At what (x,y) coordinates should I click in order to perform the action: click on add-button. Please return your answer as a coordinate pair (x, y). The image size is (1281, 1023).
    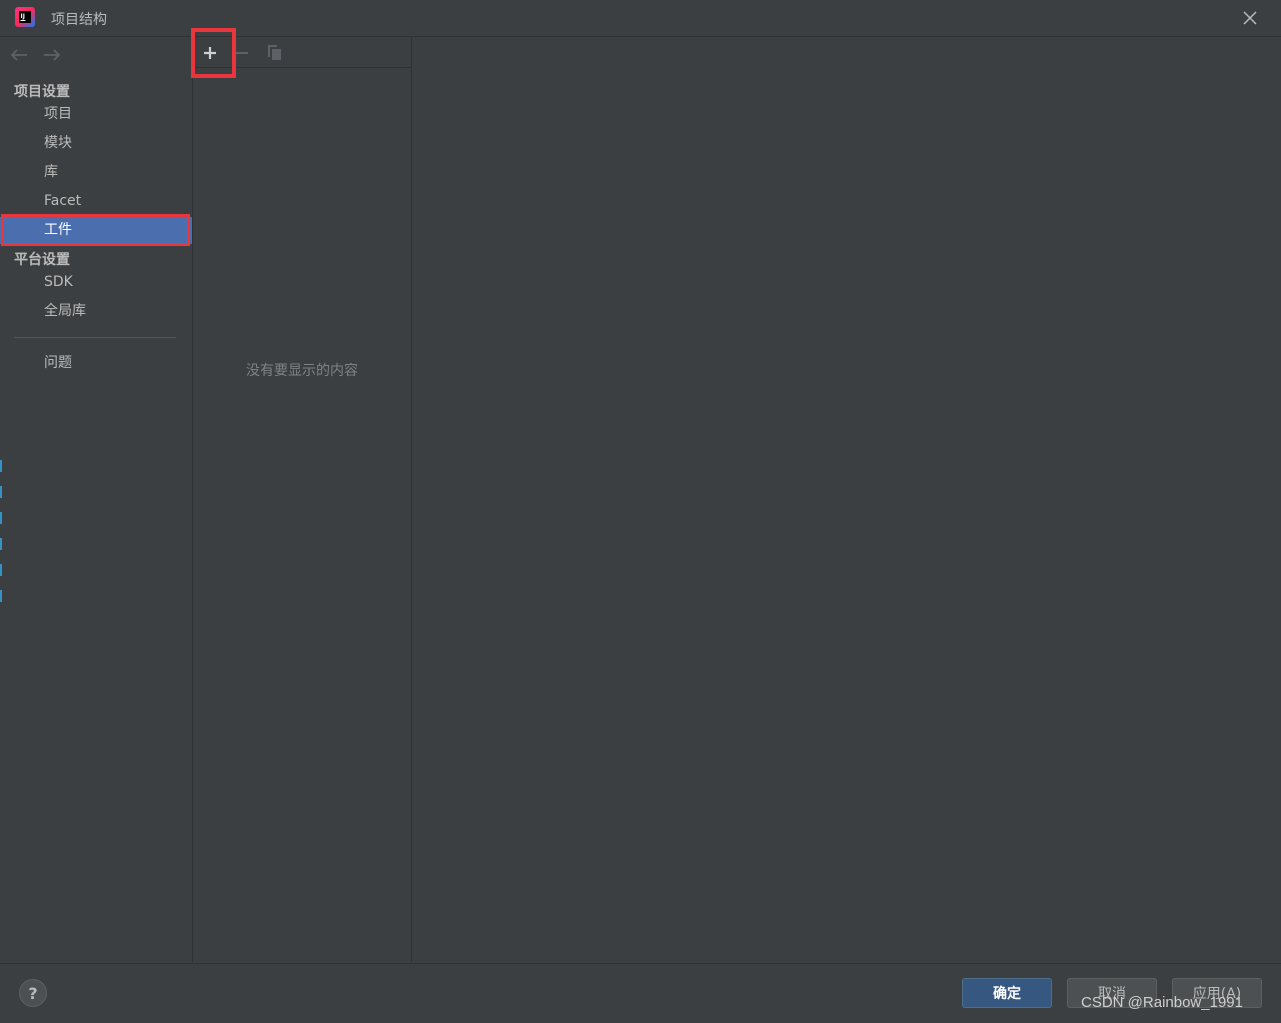
    Looking at the image, I should click on (213, 53).